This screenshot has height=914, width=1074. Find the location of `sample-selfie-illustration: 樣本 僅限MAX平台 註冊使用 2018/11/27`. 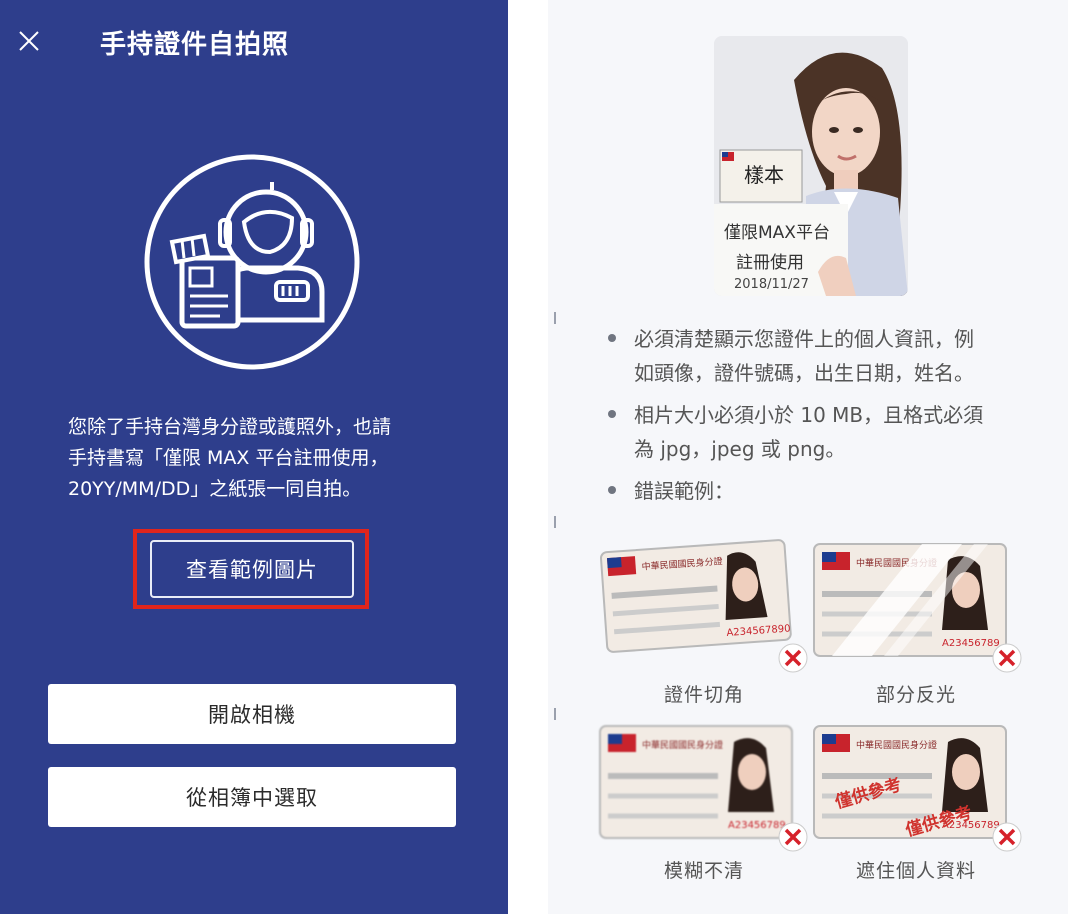

sample-selfie-illustration: 樣本 僅限MAX平台 註冊使用 2018/11/27 is located at coordinates (811, 166).